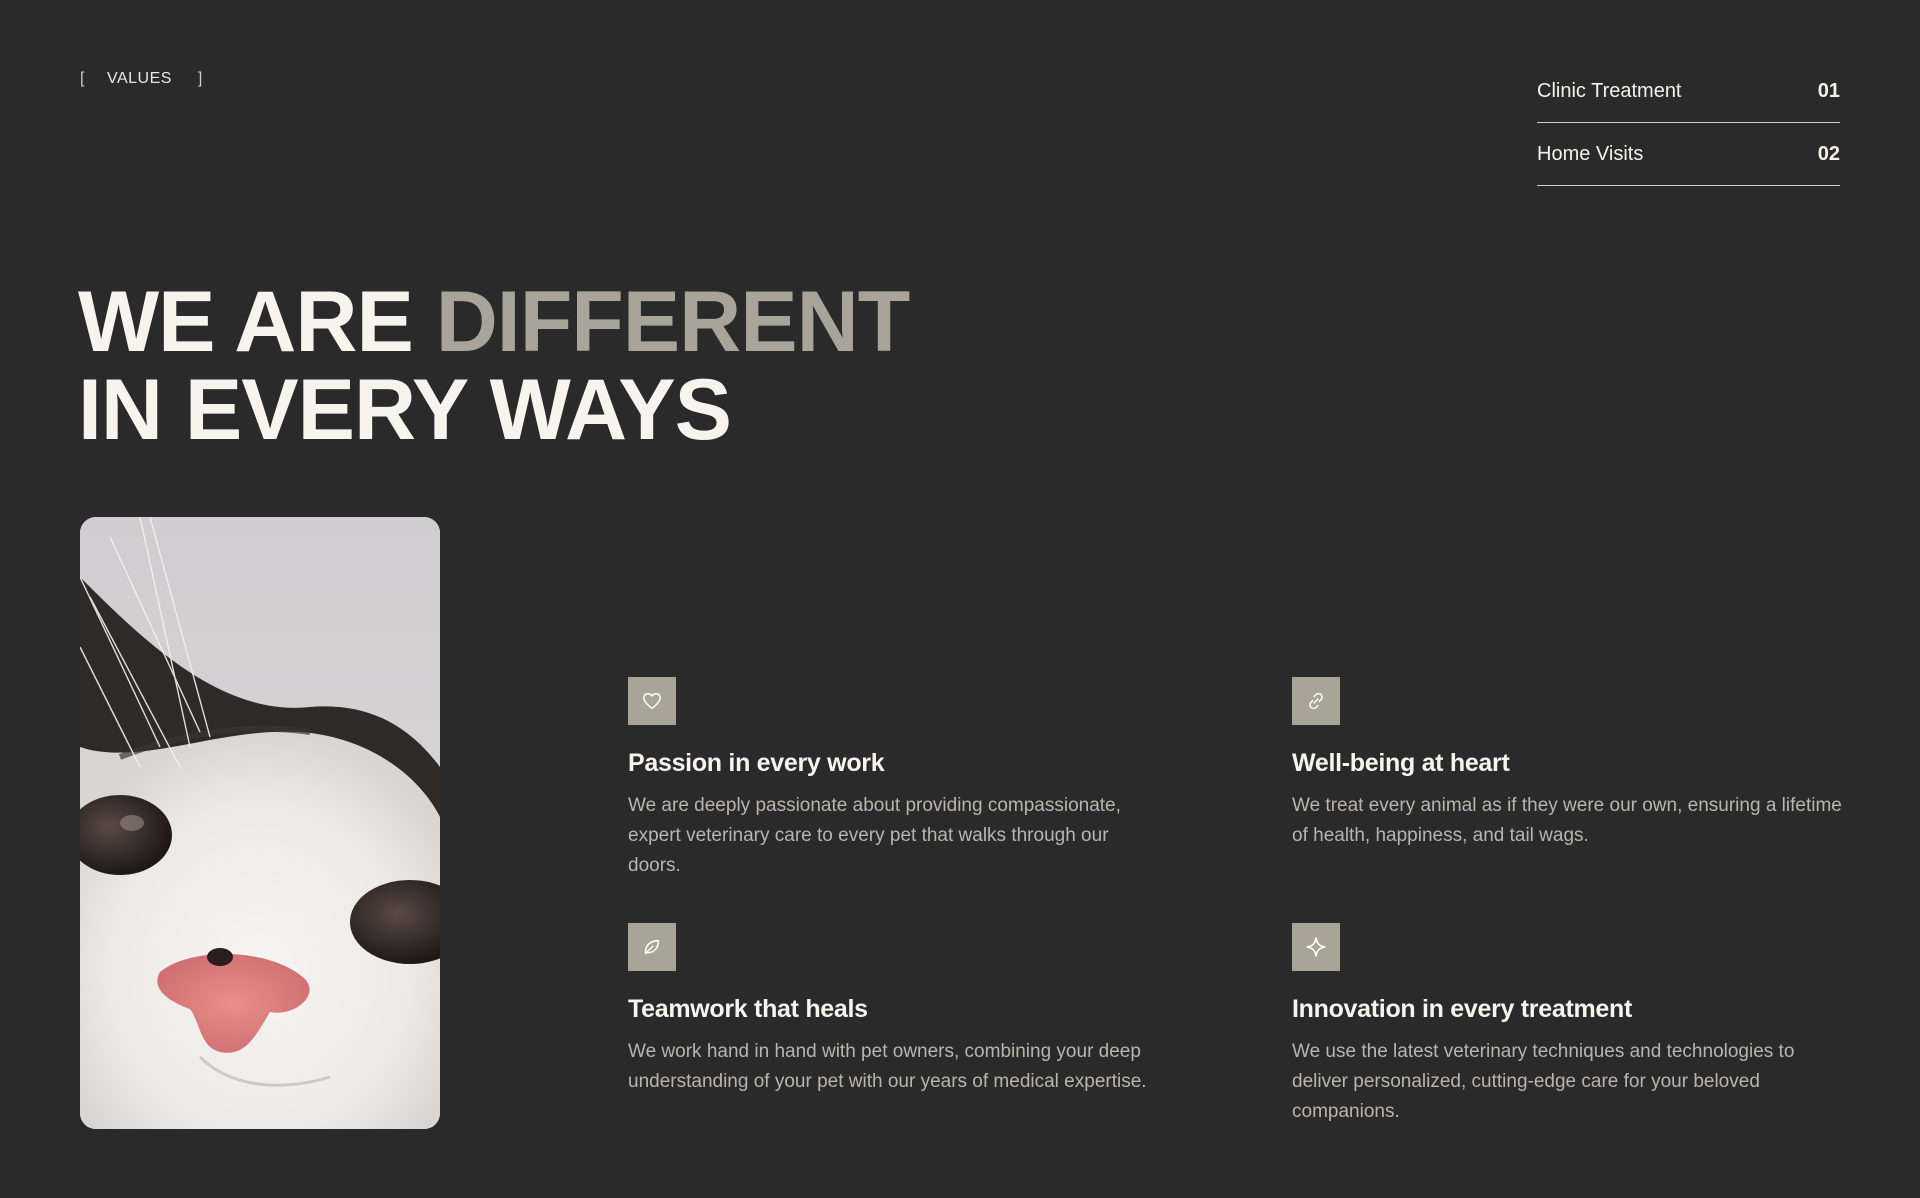 This screenshot has height=1198, width=1920. I want to click on headline-line2: IN EVERY WAYS, so click(405, 410).